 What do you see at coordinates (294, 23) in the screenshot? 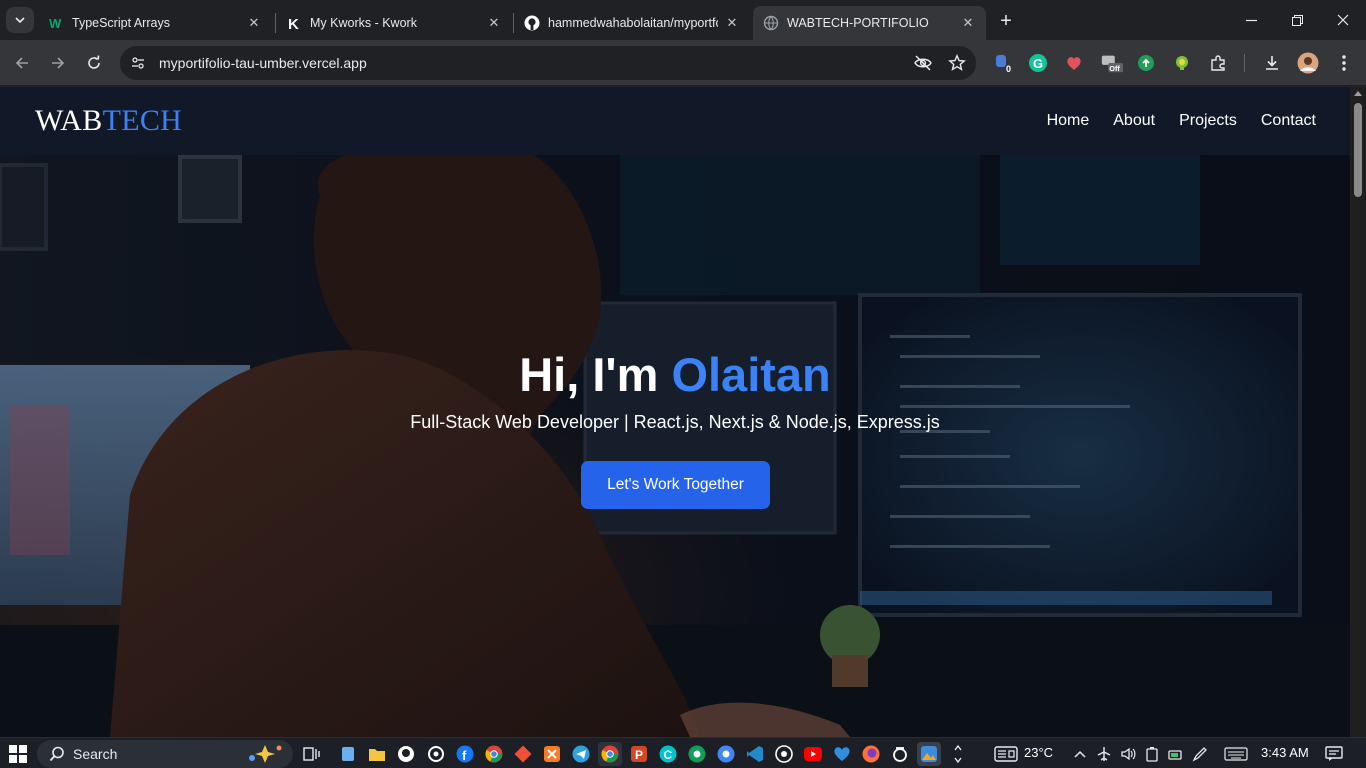
I see `kwork-icon: K` at bounding box center [294, 23].